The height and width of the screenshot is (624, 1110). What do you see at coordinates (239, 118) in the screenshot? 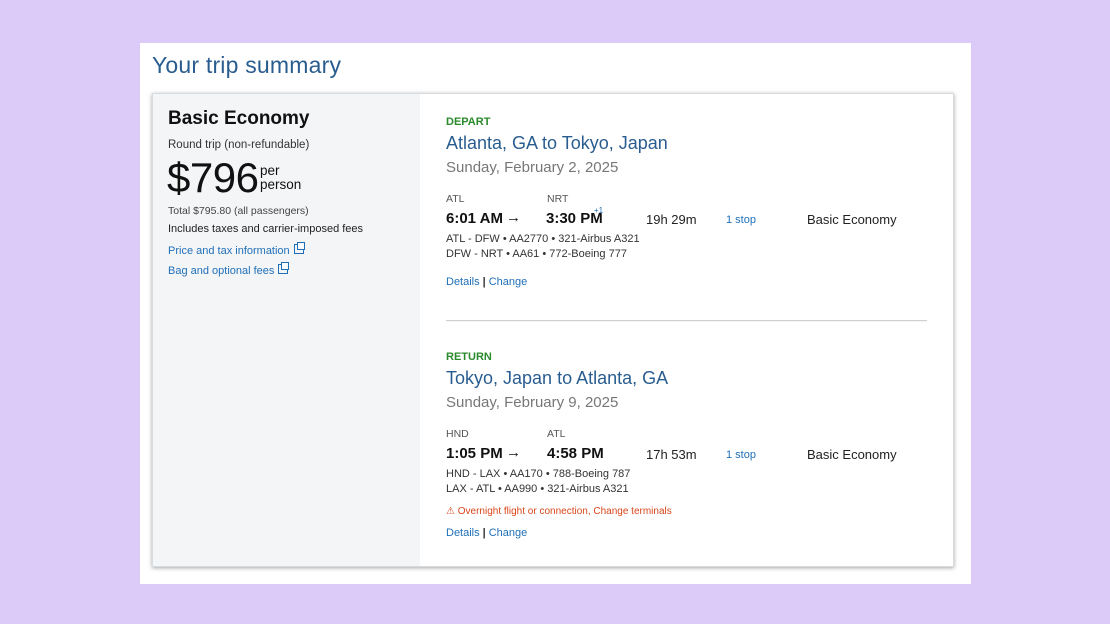
I see `fare-name: Basic Economy` at bounding box center [239, 118].